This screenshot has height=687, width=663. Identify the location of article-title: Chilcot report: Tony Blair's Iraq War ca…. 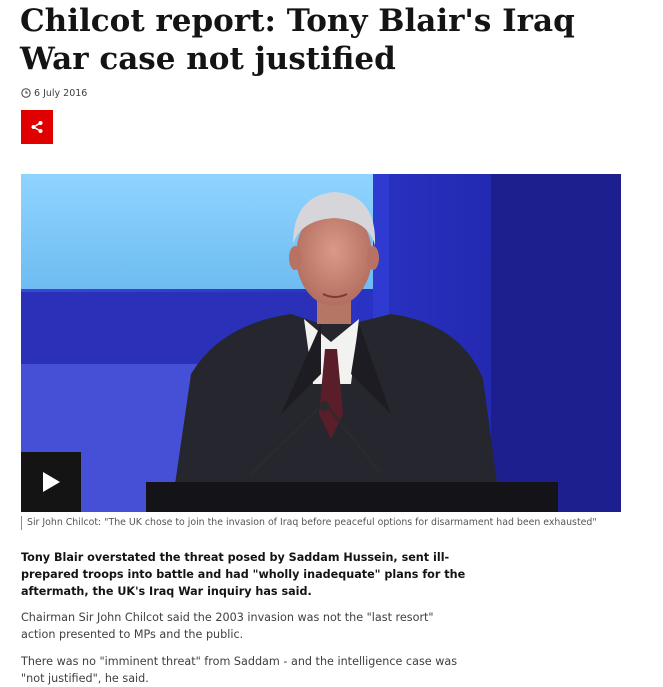
(297, 40).